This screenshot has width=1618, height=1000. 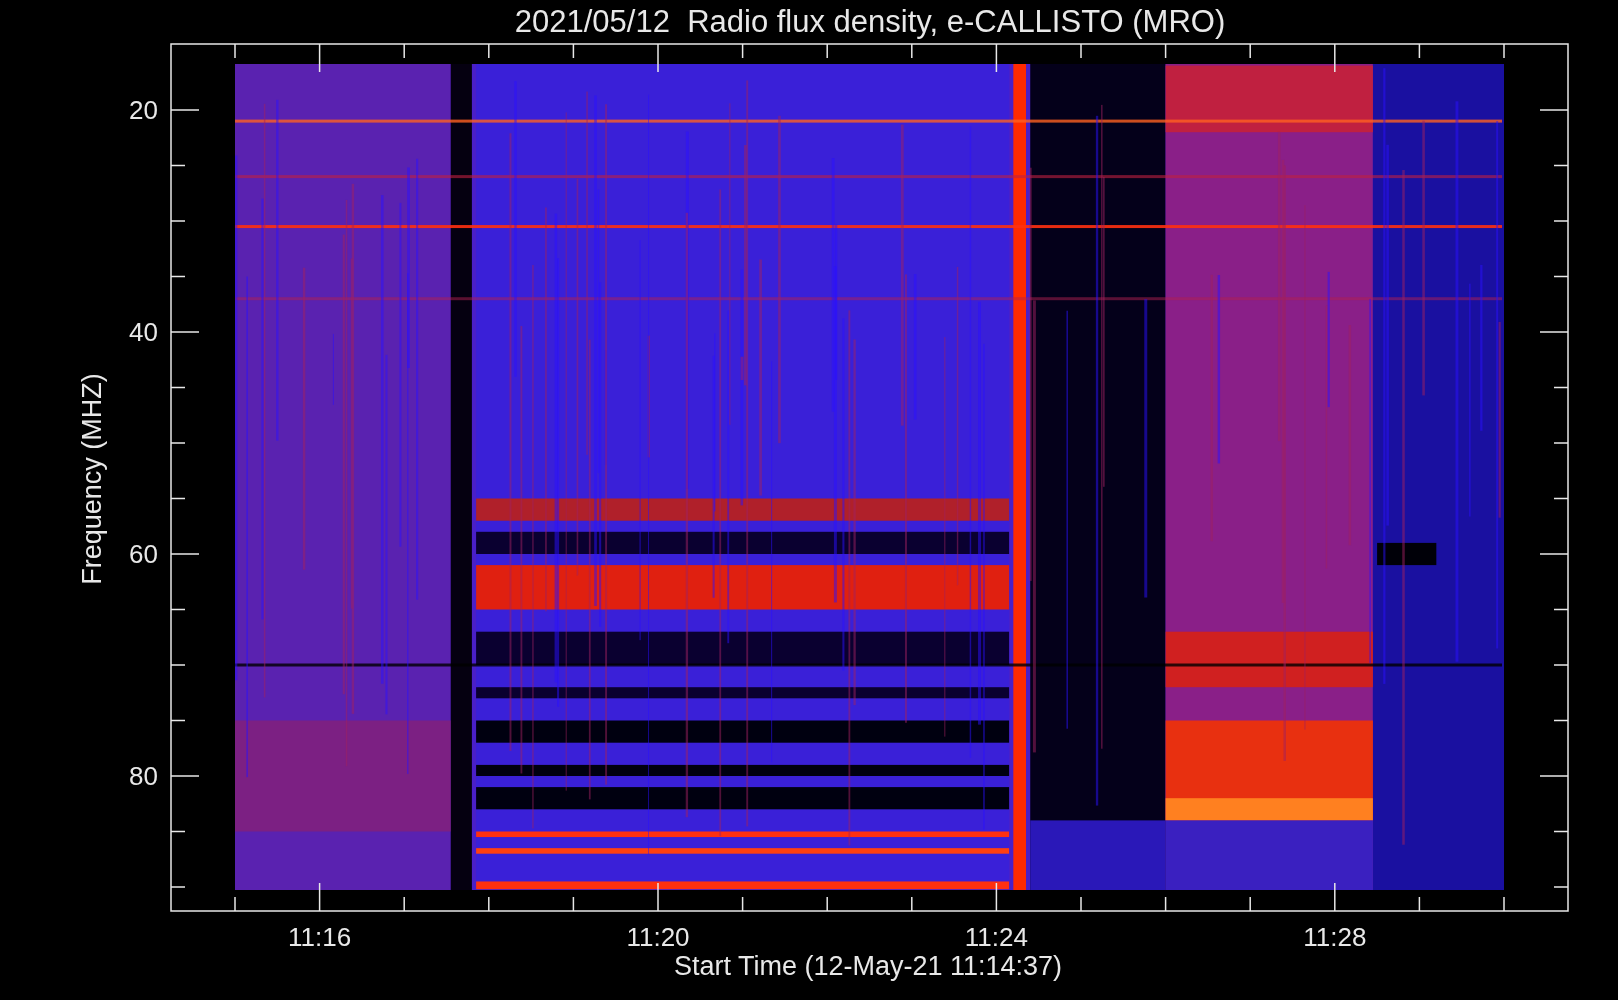 I want to click on y-tick-label: 80, so click(x=143, y=776).